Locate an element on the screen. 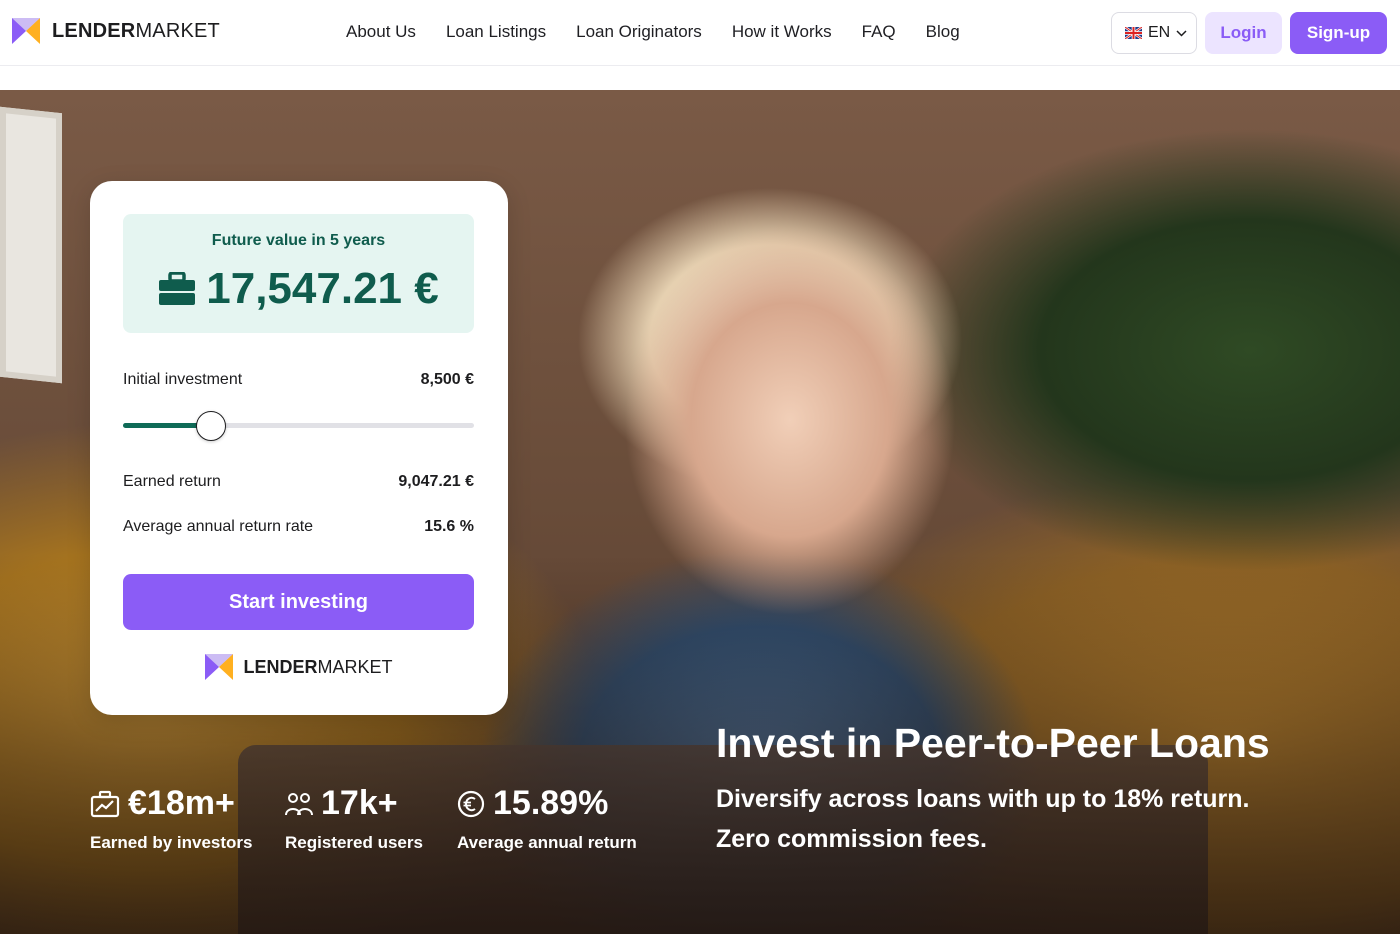 The height and width of the screenshot is (934, 1400). chevron-down-icon is located at coordinates (1181, 33).